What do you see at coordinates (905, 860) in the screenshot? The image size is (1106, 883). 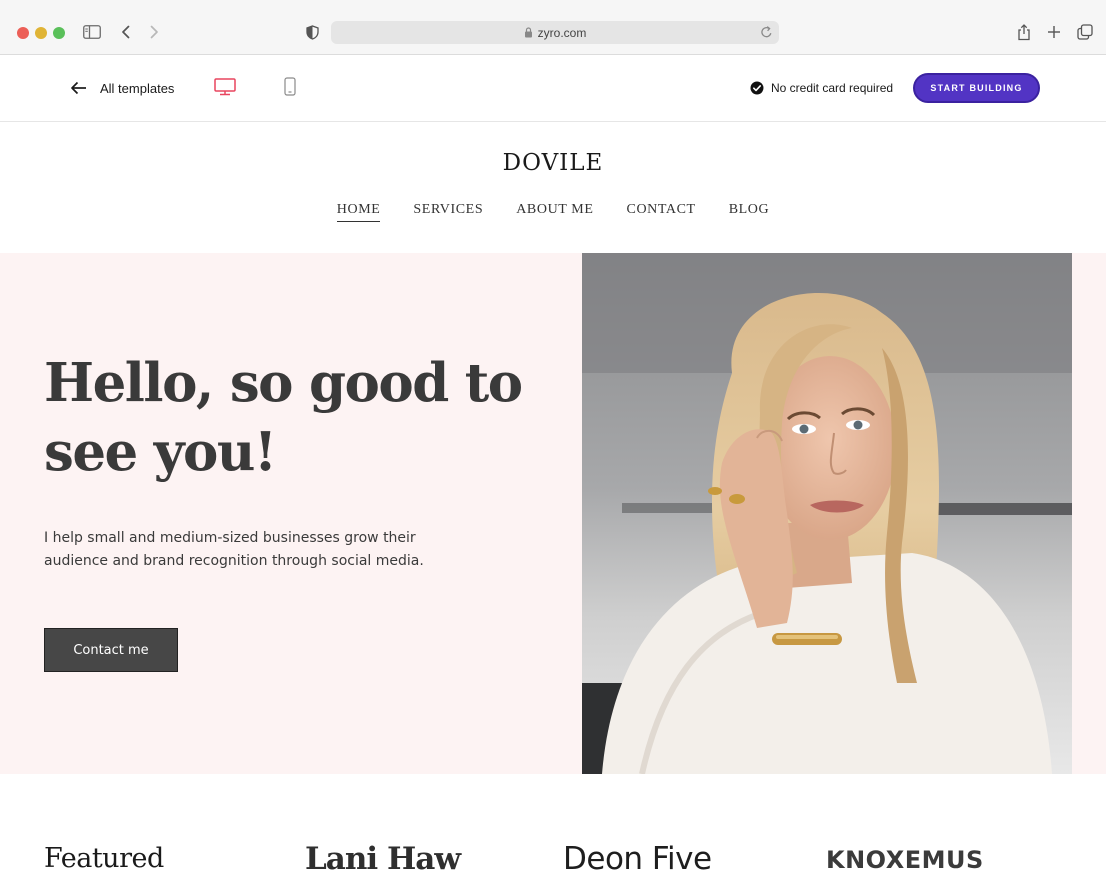 I see `featured-logo-knoxemus: KNOXEMUS` at bounding box center [905, 860].